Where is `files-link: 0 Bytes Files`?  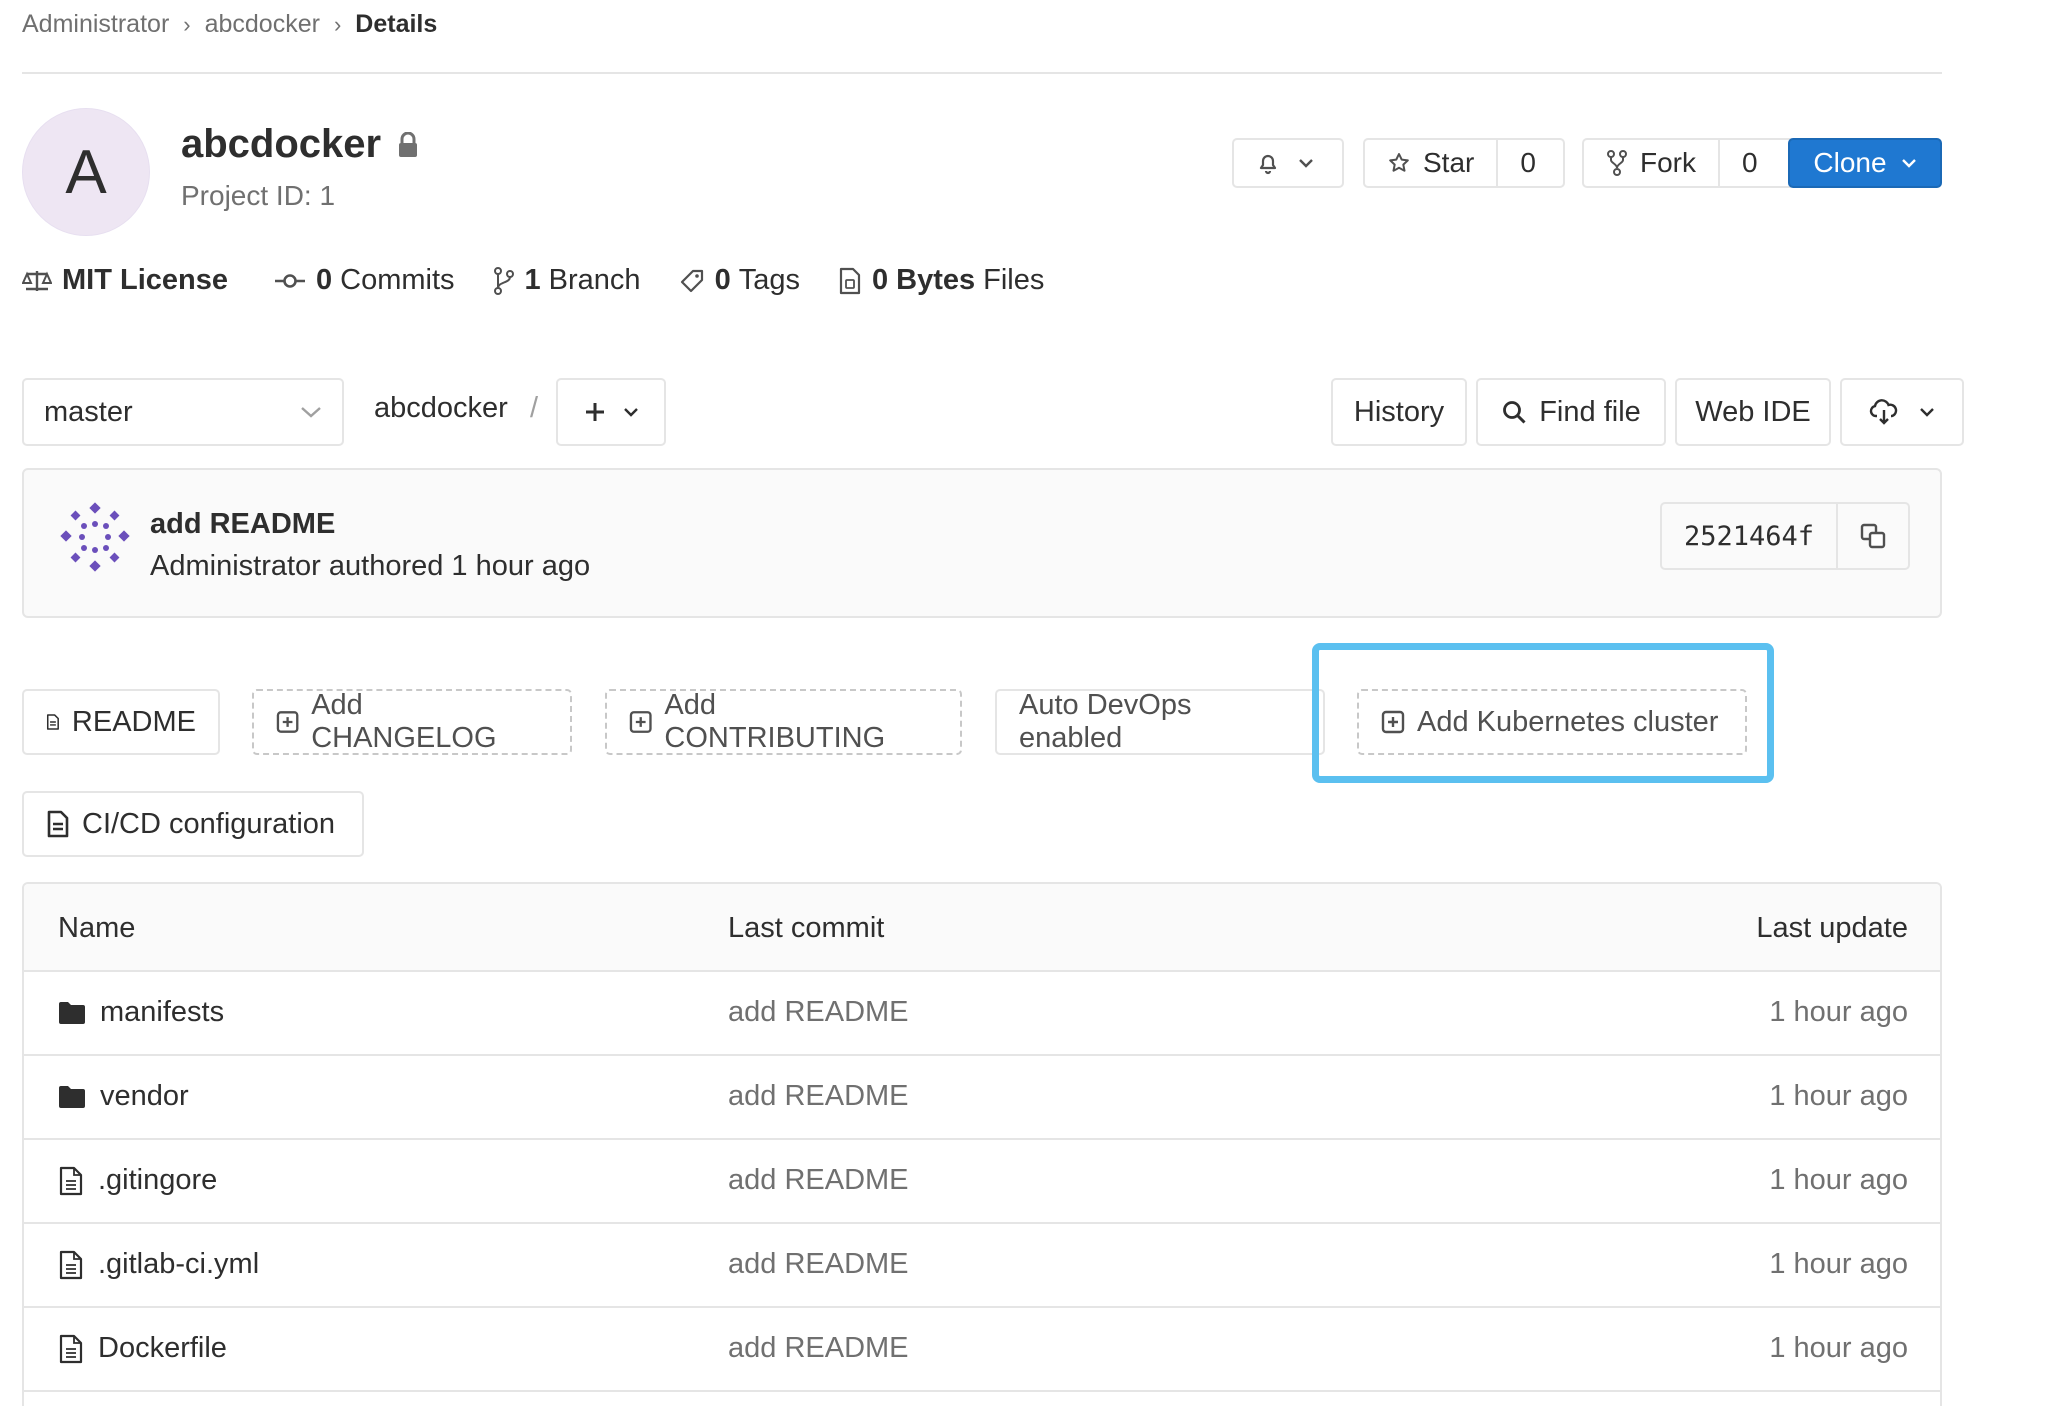
files-link: 0 Bytes Files is located at coordinates (941, 280).